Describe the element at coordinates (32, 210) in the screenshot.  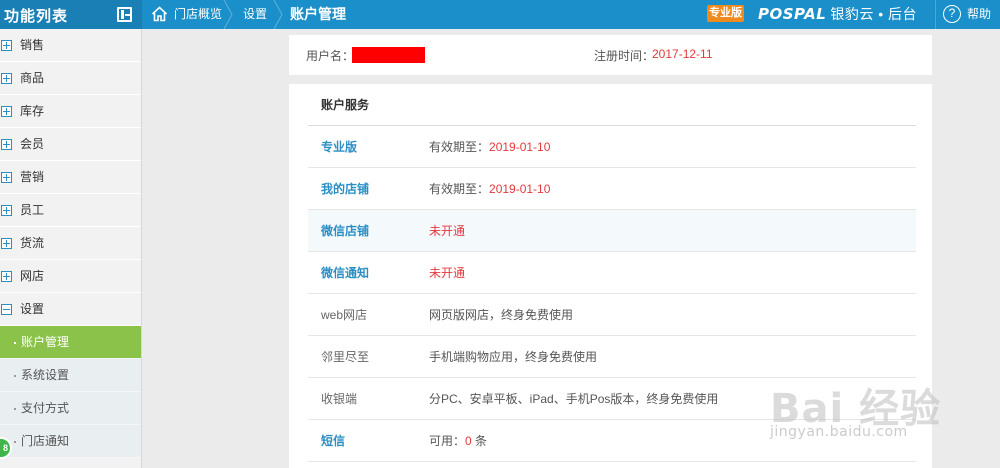
I see `sidebar-item-label: 员工` at that location.